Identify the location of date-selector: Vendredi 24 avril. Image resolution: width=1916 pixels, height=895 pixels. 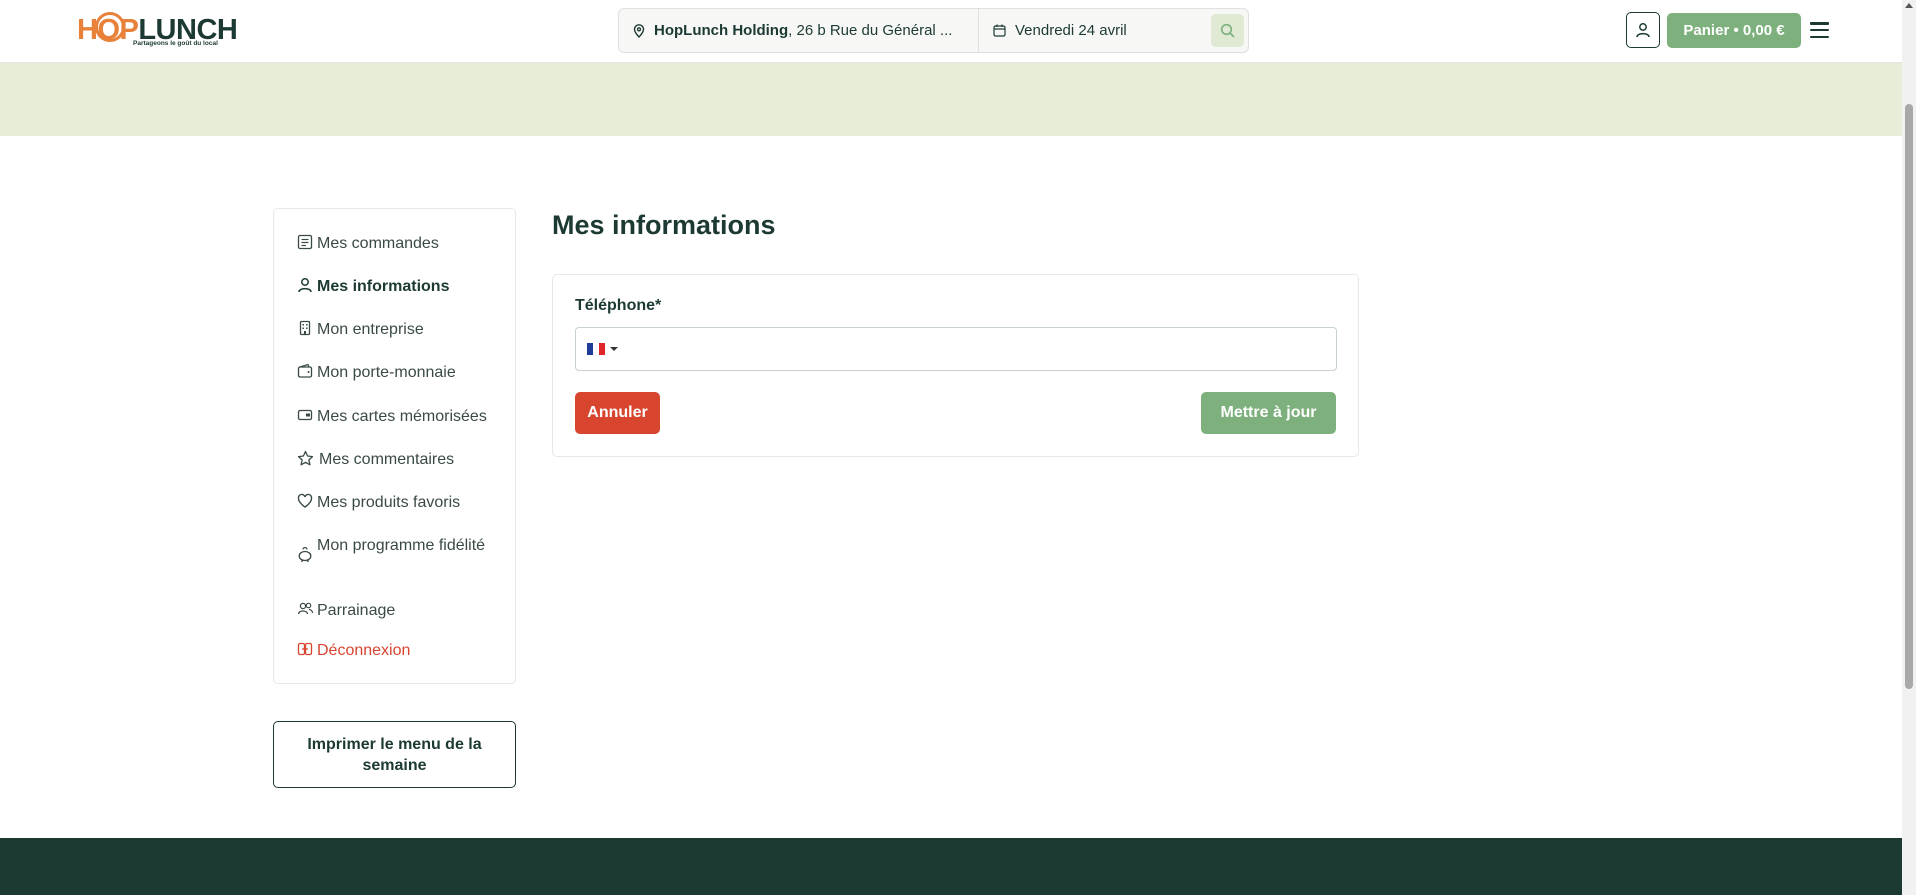
(1113, 30).